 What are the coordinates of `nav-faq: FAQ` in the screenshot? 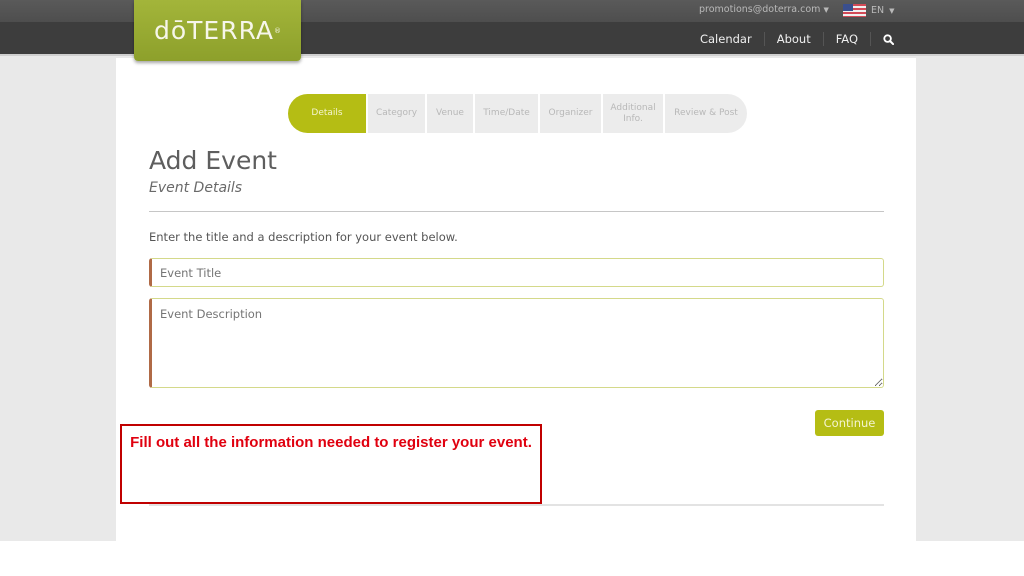 It's located at (847, 39).